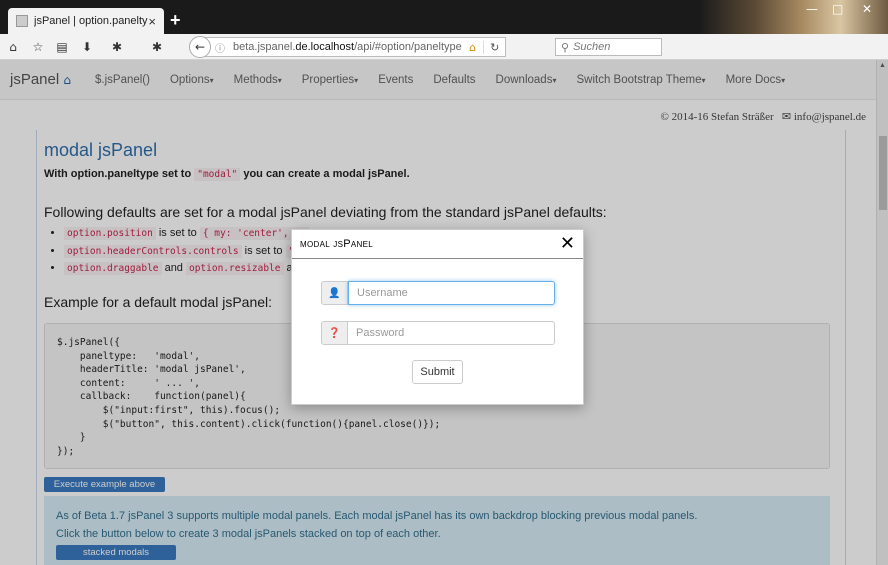 Image resolution: width=888 pixels, height=565 pixels. Describe the element at coordinates (451, 293) in the screenshot. I see `username-input` at that location.